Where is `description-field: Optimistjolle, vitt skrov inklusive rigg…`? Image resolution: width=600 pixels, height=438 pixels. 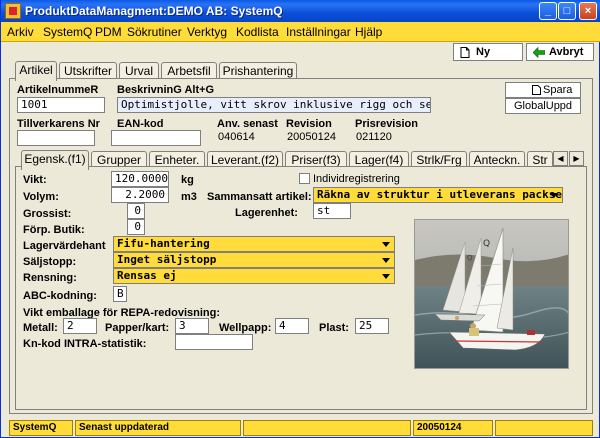
description-field: Optimistjolle, vitt skrov inklusive rigg… is located at coordinates (274, 105).